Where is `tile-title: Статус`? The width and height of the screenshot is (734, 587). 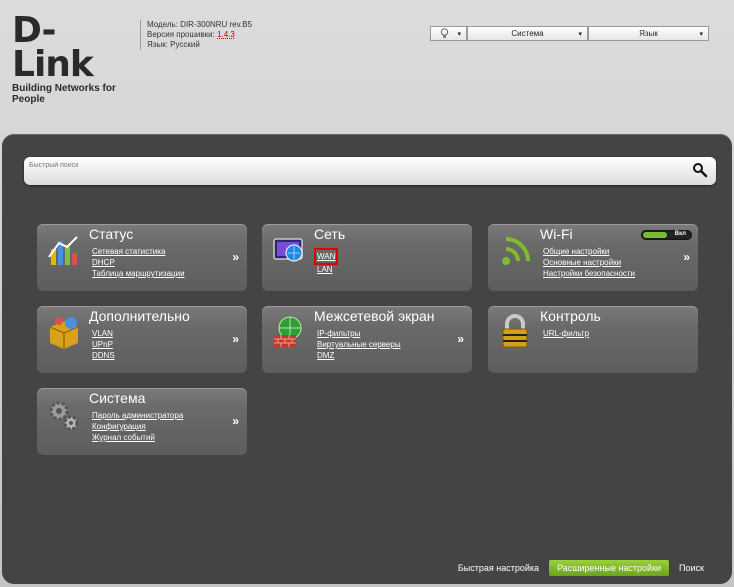 tile-title: Статус is located at coordinates (111, 234).